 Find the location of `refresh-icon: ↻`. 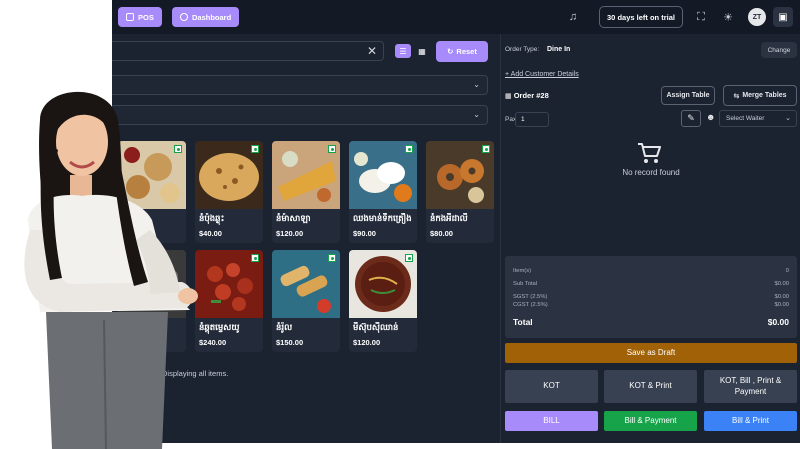

refresh-icon: ↻ is located at coordinates (450, 51).